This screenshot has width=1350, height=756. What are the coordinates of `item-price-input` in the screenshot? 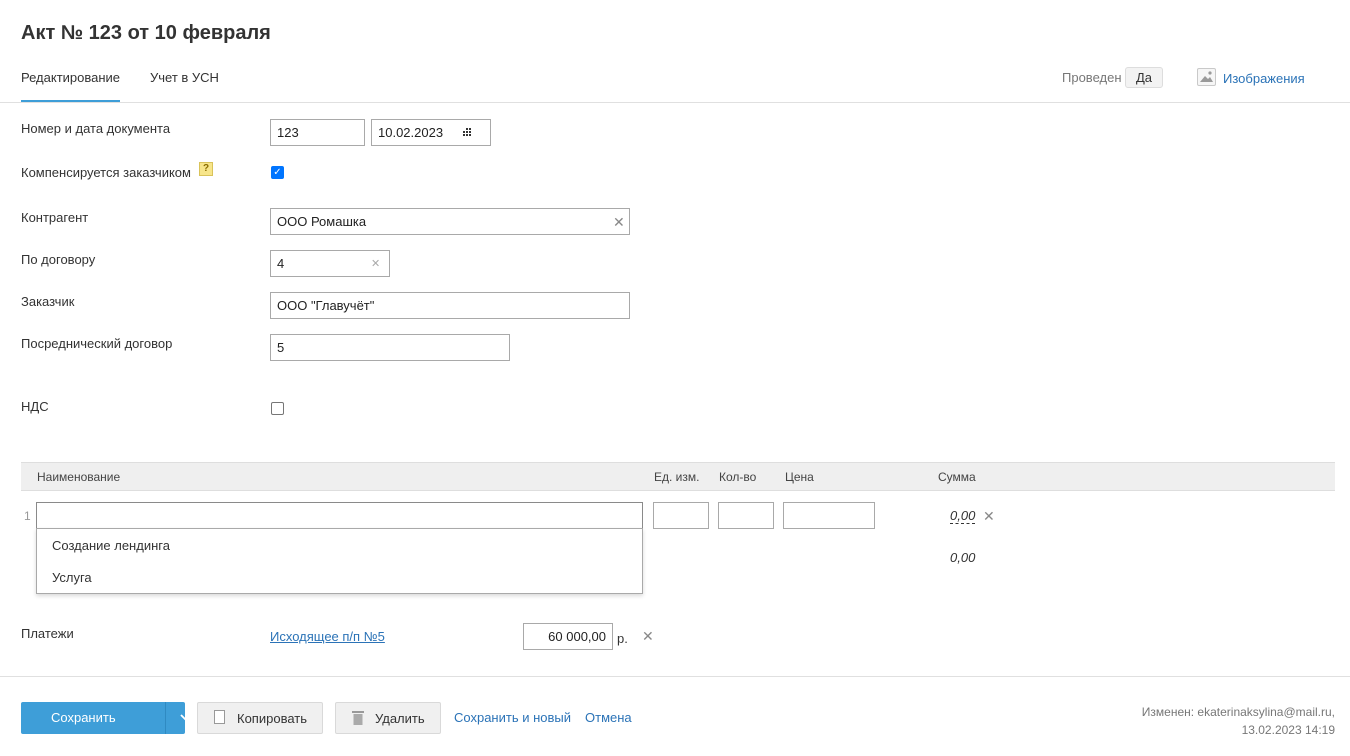 It's located at (829, 515).